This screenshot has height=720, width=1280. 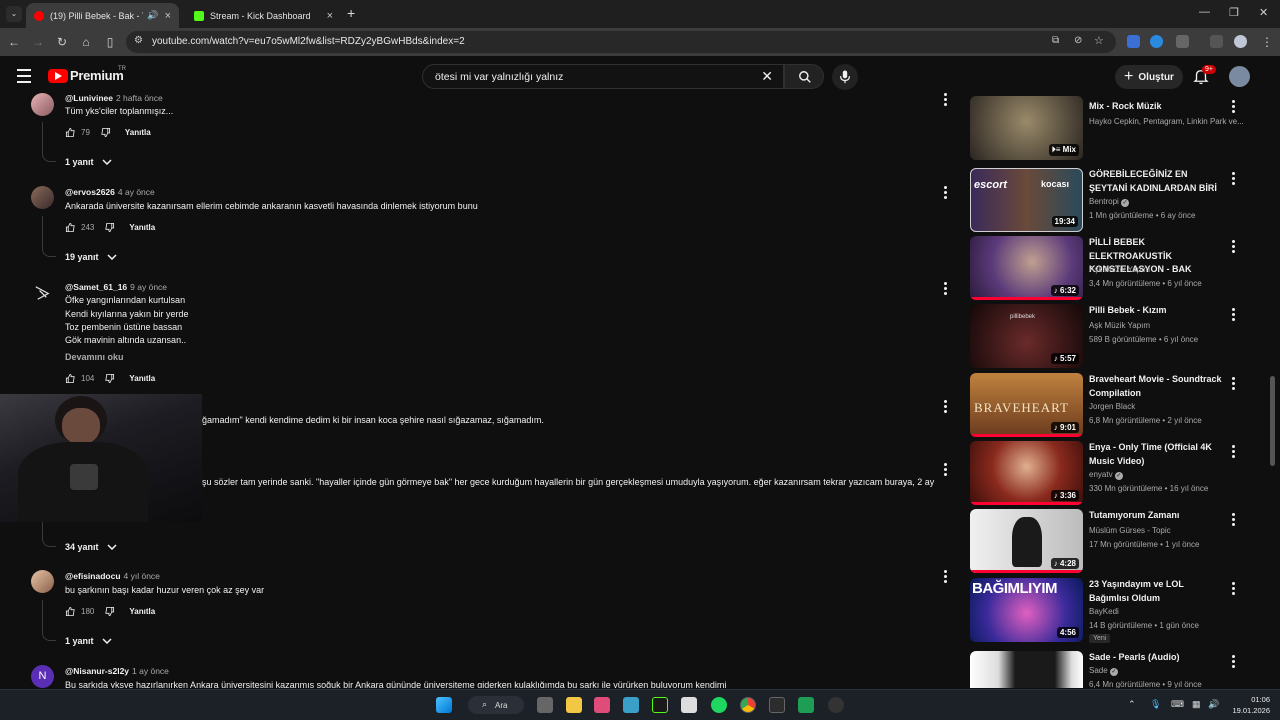 I want to click on volume-icon: 🔊, so click(x=1213, y=704).